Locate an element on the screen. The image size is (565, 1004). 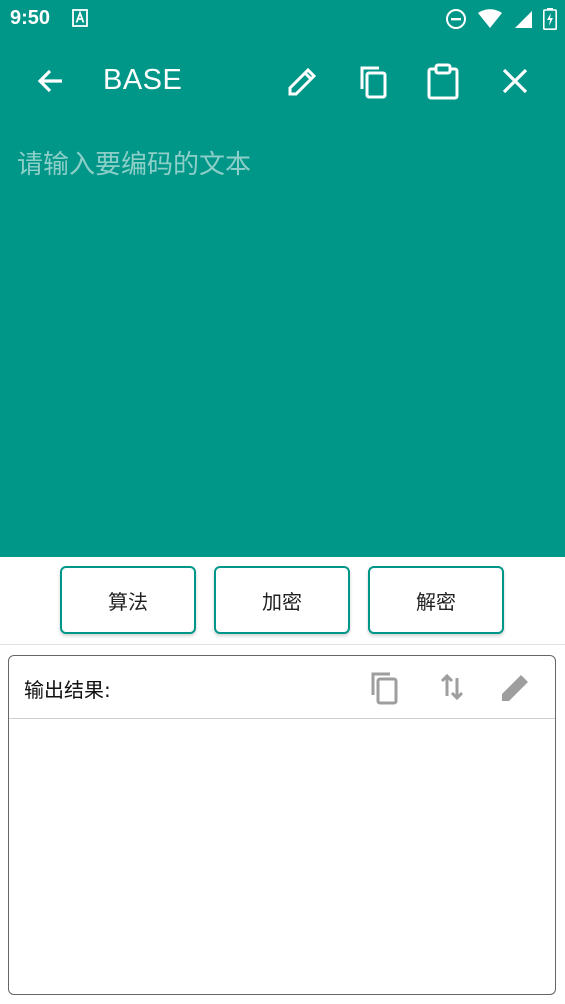
algorithm-button: 算法 is located at coordinates (128, 600).